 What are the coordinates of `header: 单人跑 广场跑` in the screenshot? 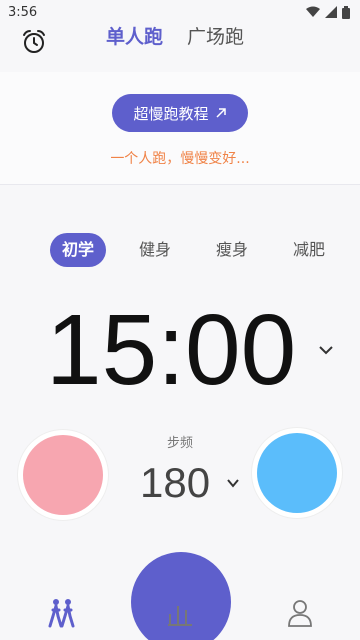 It's located at (180, 48).